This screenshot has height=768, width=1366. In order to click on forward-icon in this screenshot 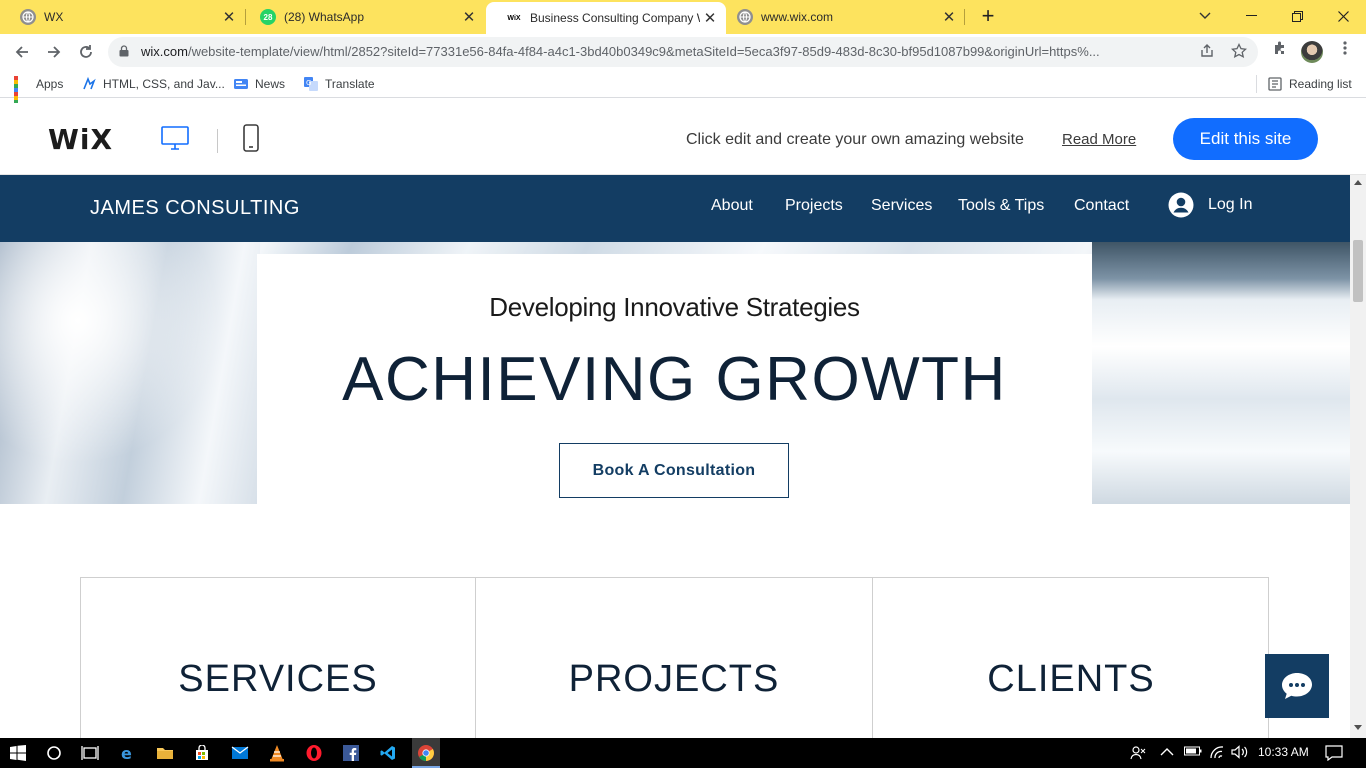, I will do `click(54, 52)`.